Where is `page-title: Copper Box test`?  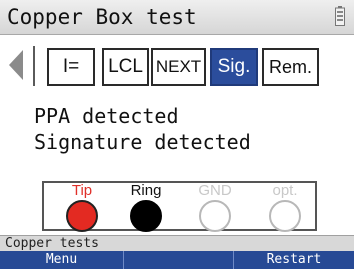
page-title: Copper Box test is located at coordinates (102, 17).